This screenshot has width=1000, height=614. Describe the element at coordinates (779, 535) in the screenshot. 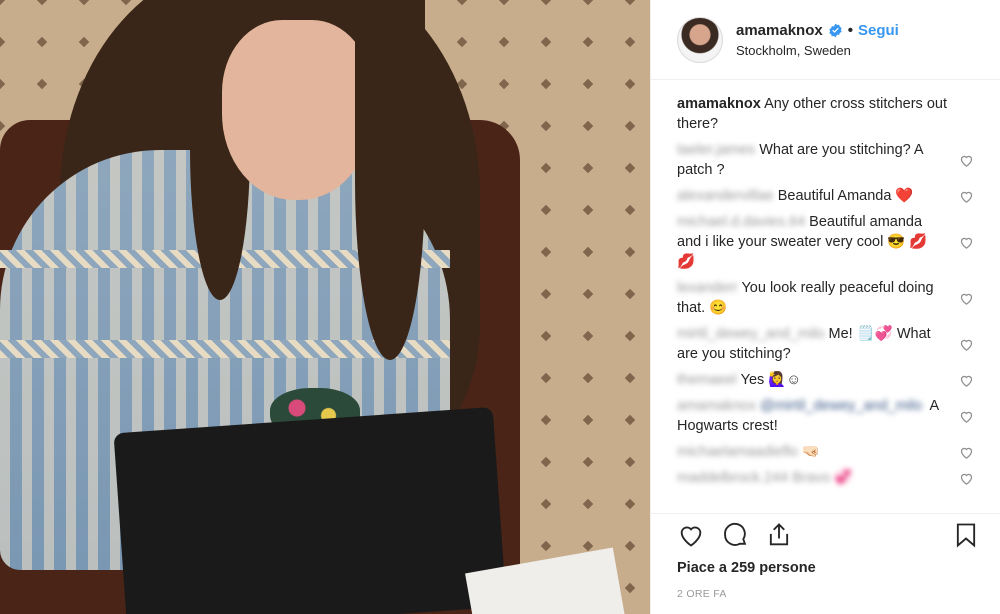

I see `share-icon` at that location.